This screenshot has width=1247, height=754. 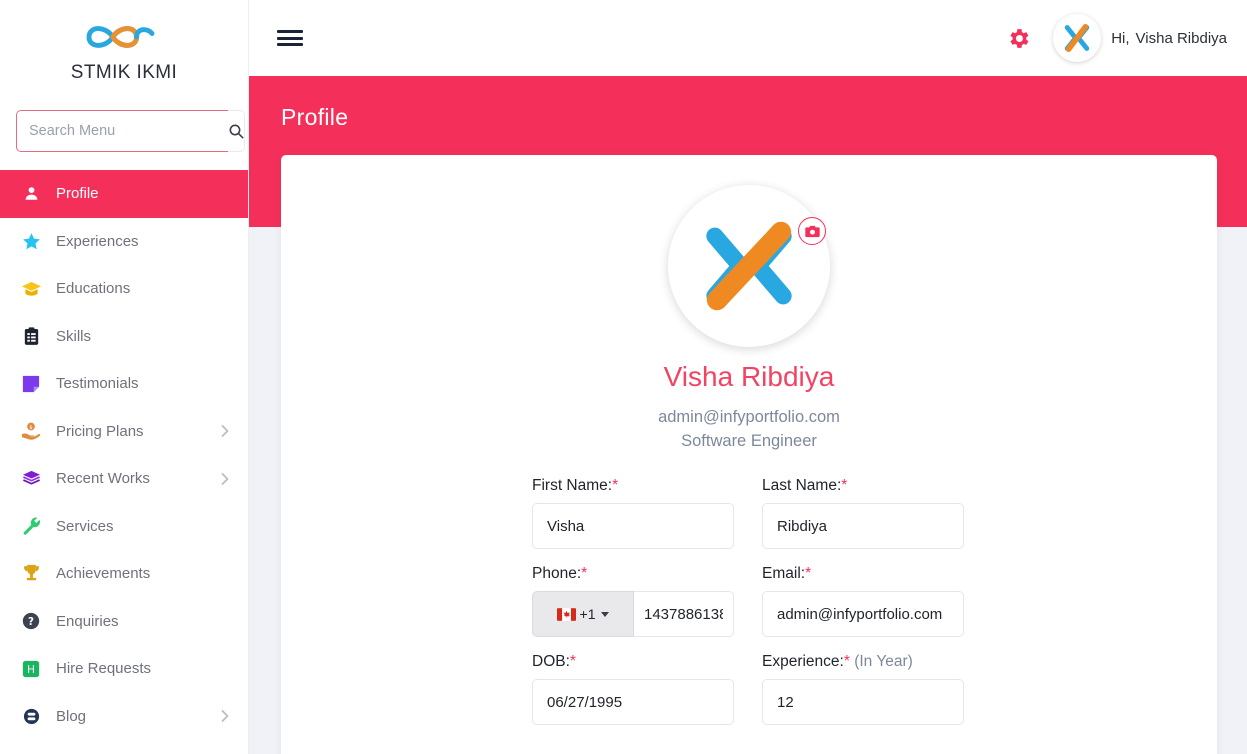 What do you see at coordinates (104, 669) in the screenshot?
I see `sidebar-item-label: Hire Requests` at bounding box center [104, 669].